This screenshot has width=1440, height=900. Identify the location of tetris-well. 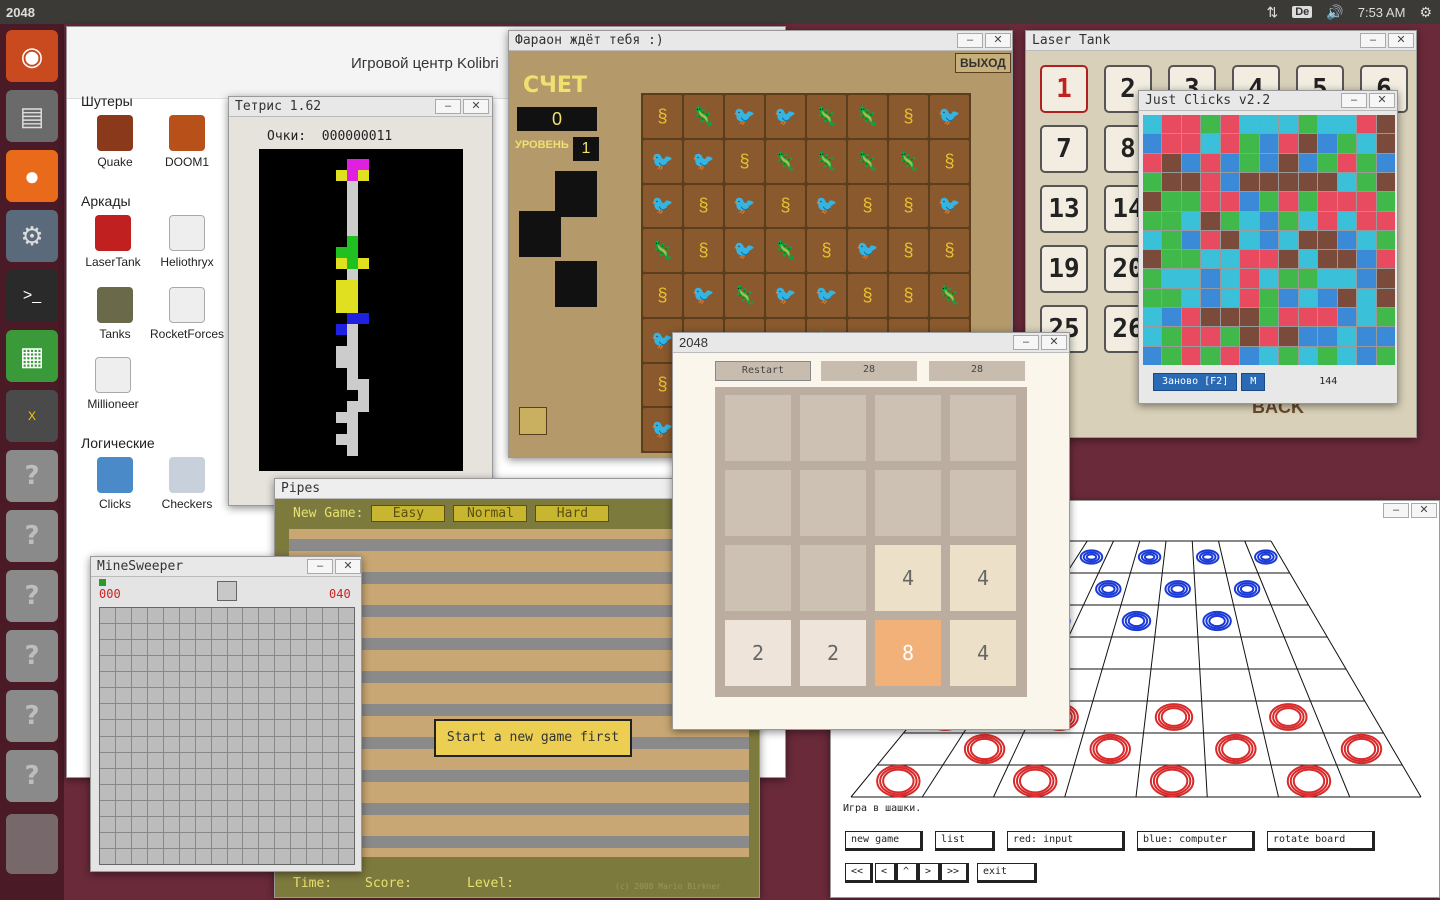
(361, 310).